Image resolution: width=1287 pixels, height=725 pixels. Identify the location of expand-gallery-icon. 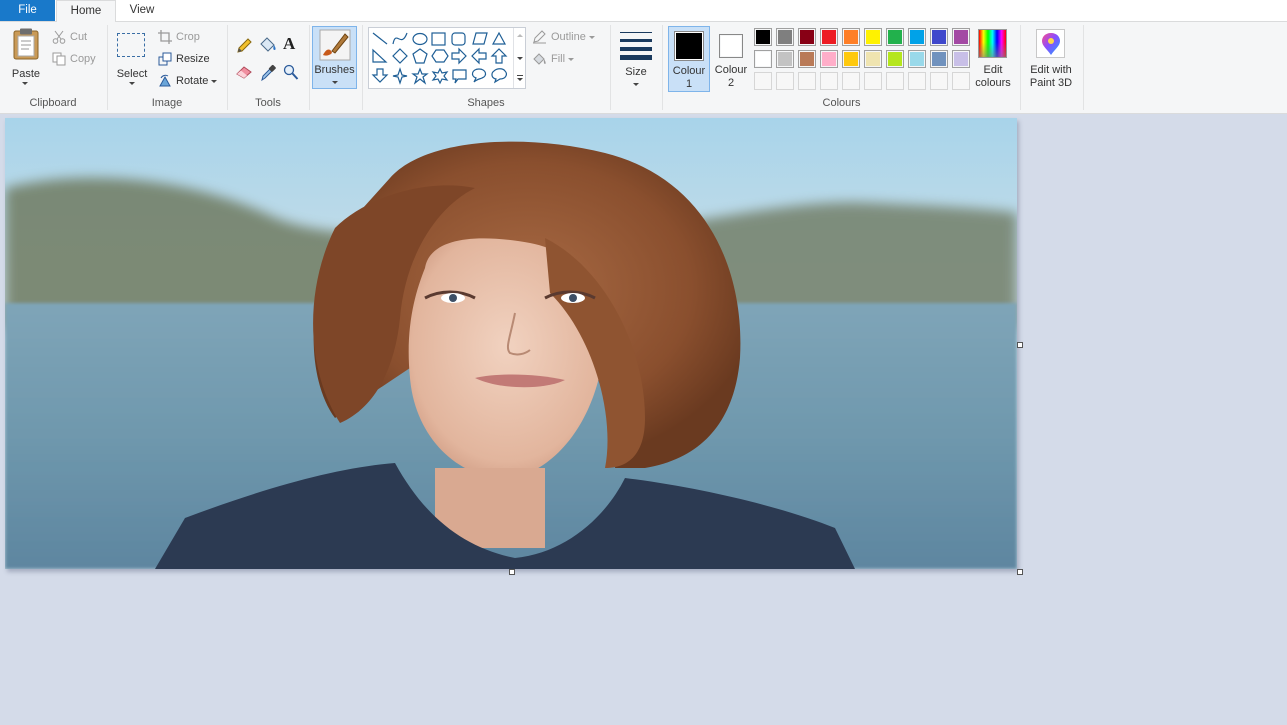
(520, 75).